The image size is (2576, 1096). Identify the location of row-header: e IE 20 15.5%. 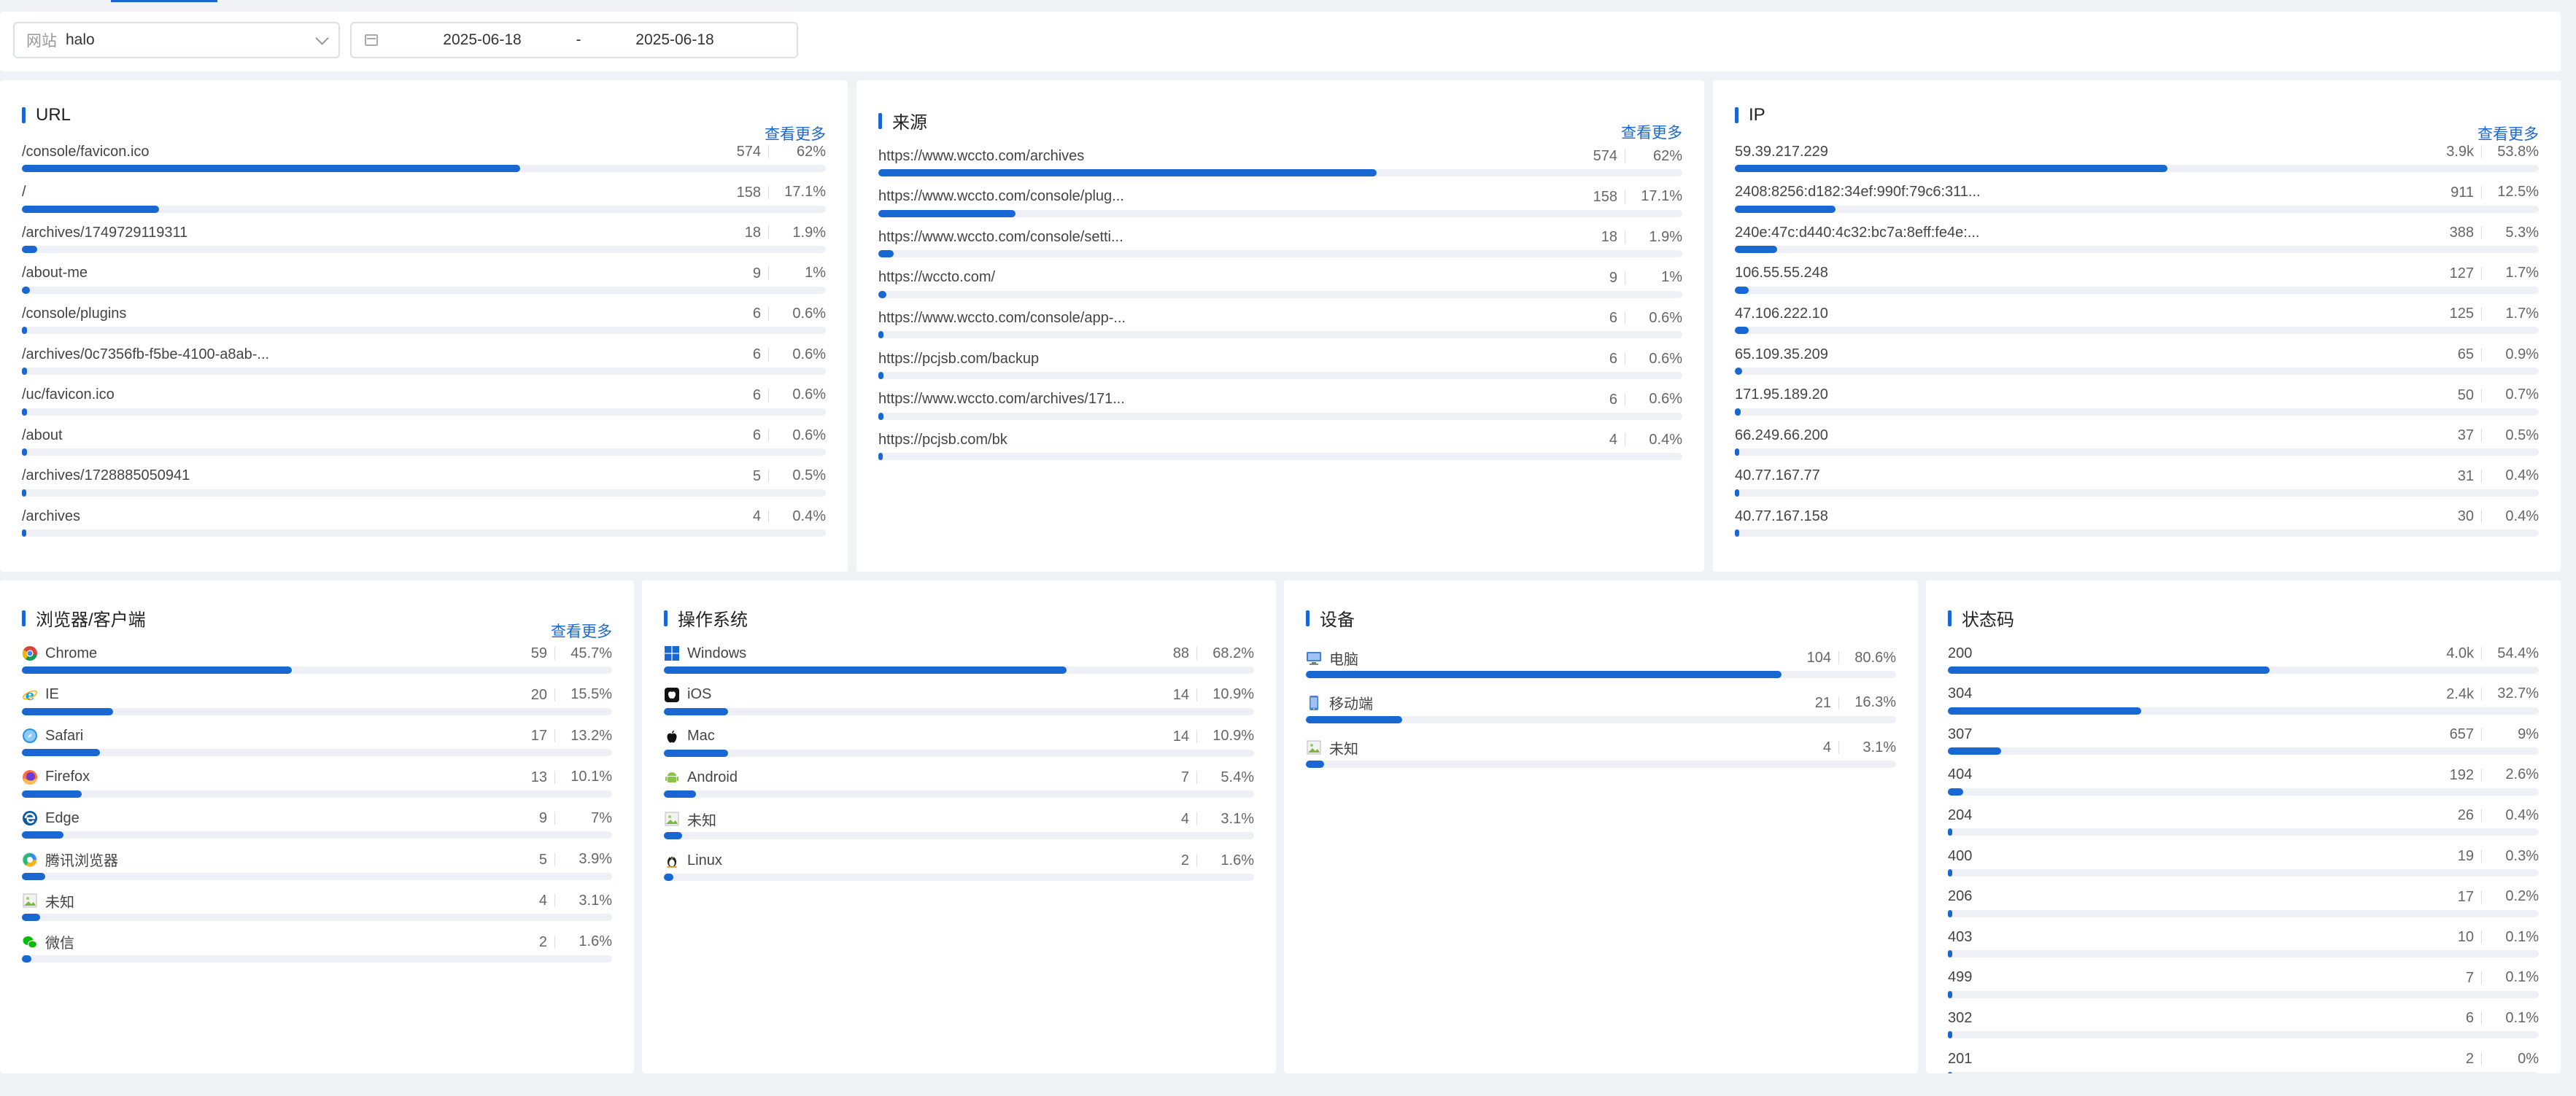
(317, 695).